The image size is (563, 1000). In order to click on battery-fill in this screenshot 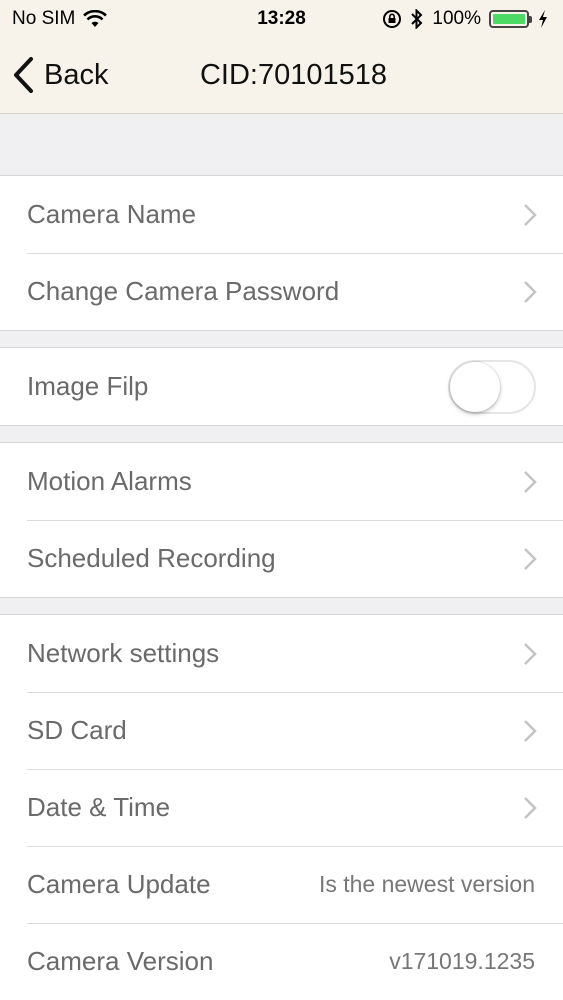, I will do `click(509, 19)`.